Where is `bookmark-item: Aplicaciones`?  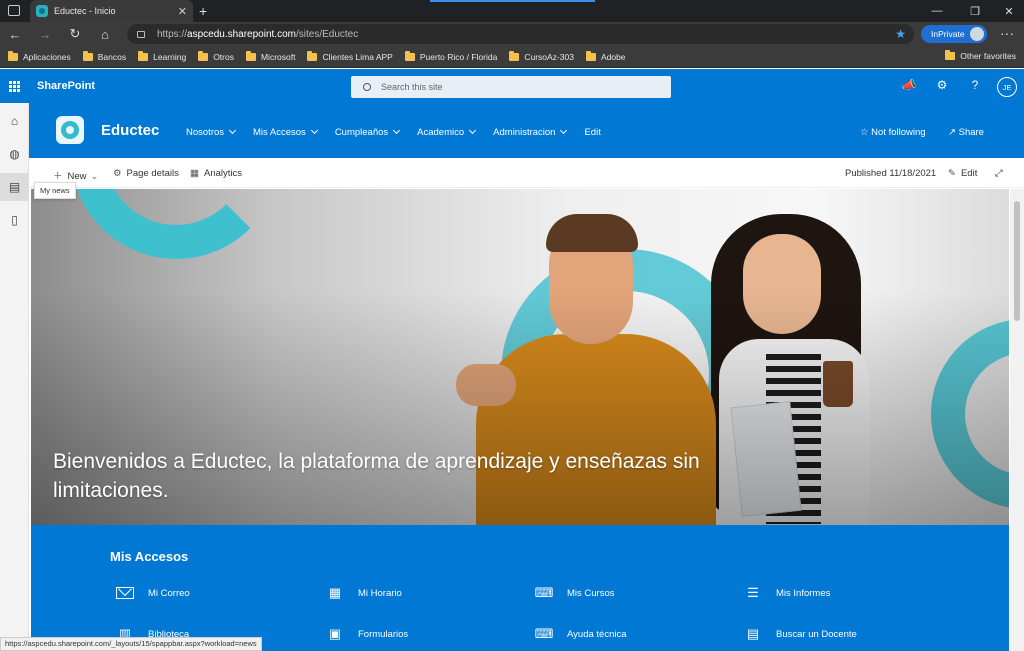
bookmark-item: Aplicaciones is located at coordinates (39, 56).